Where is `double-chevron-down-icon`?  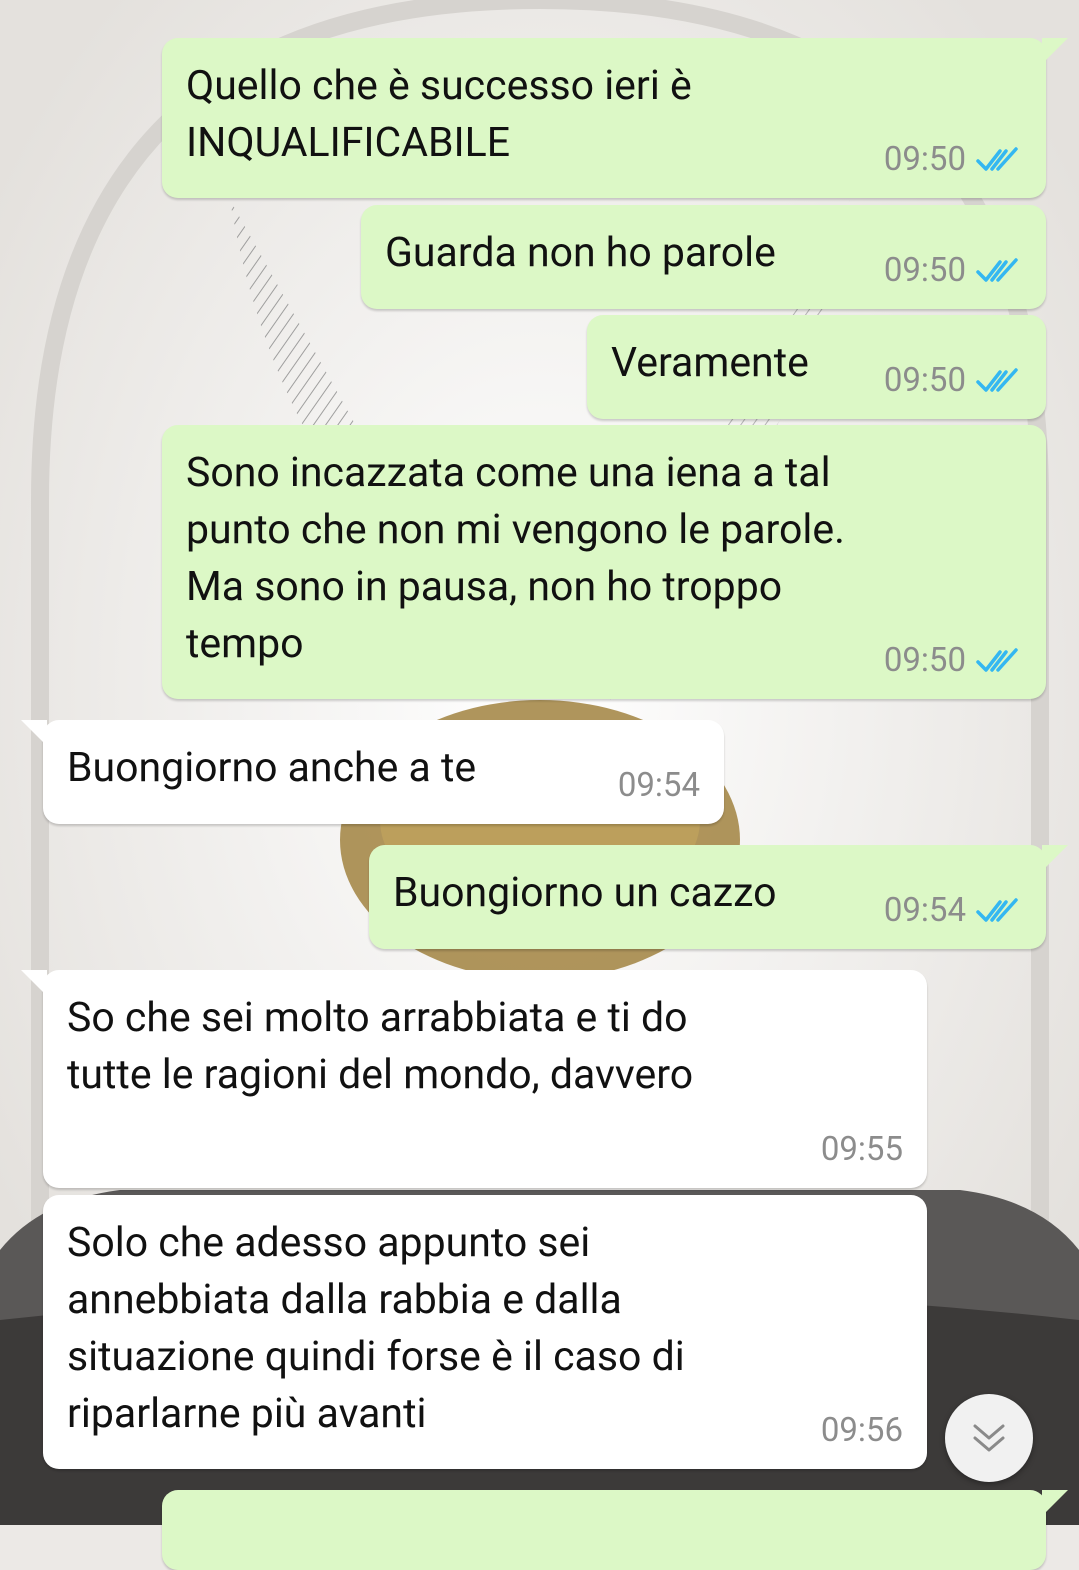
double-chevron-down-icon is located at coordinates (989, 1438).